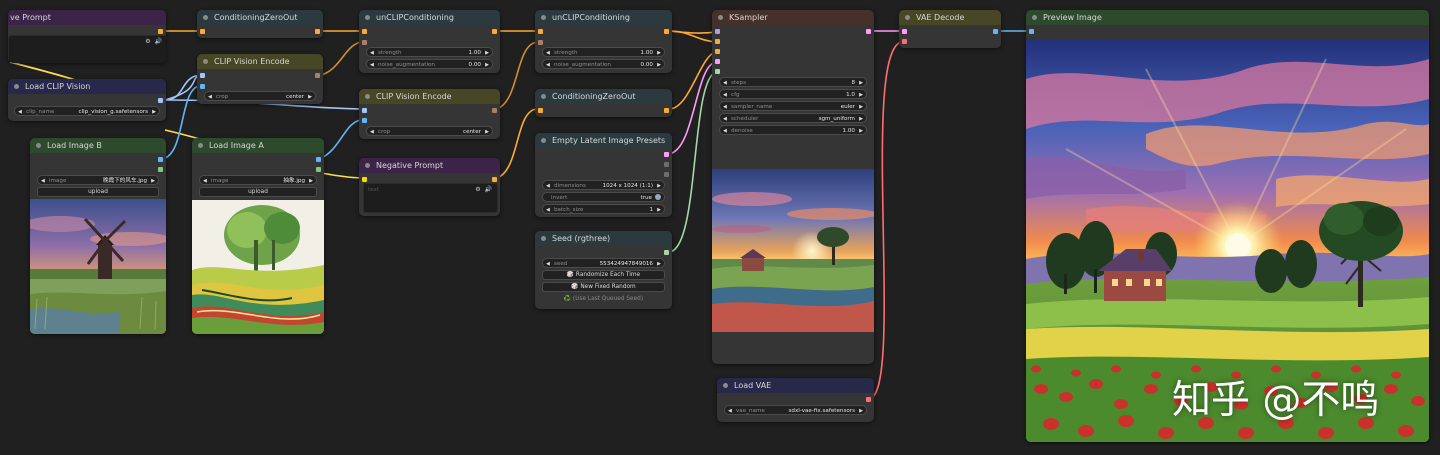 This screenshot has width=1440, height=455. What do you see at coordinates (603, 140) in the screenshot?
I see `node-title: Empty Latent Image Presets` at bounding box center [603, 140].